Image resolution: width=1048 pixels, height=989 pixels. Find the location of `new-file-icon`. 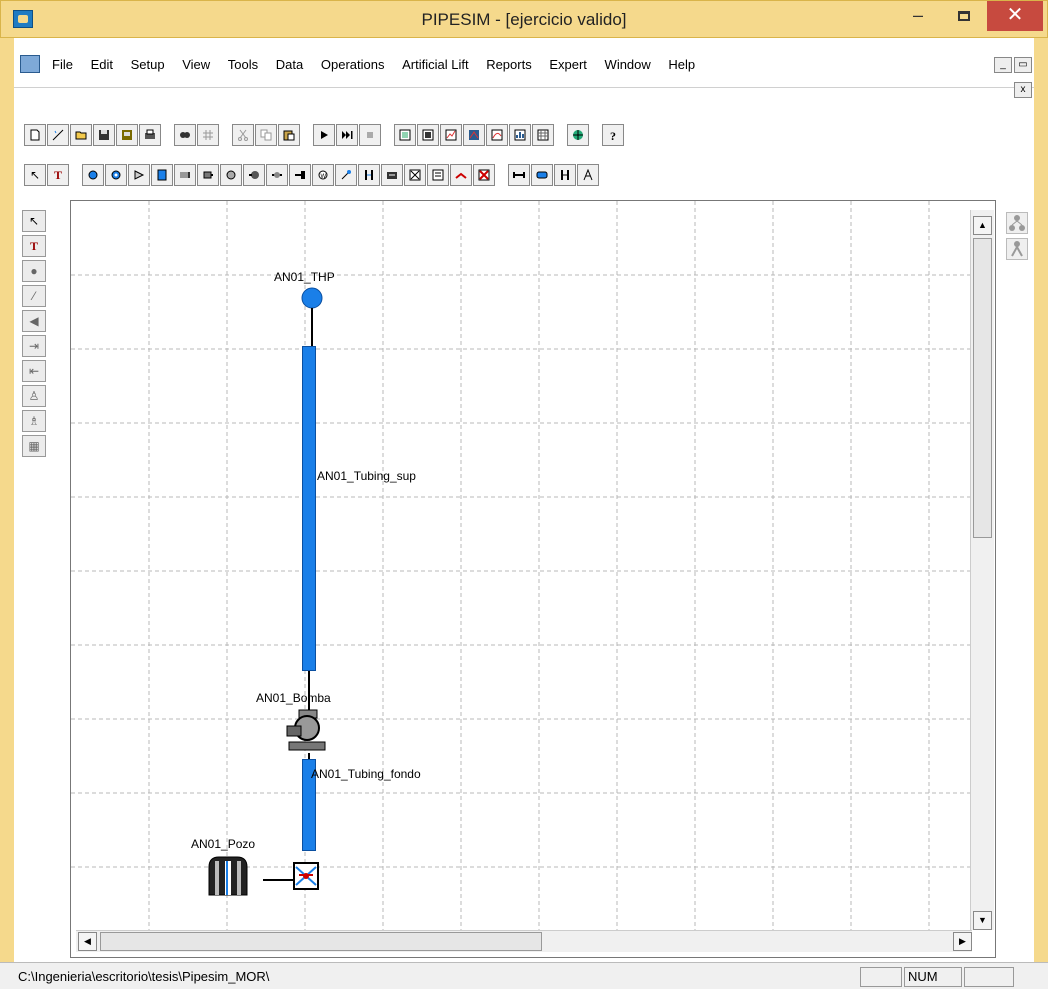

new-file-icon is located at coordinates (35, 135).